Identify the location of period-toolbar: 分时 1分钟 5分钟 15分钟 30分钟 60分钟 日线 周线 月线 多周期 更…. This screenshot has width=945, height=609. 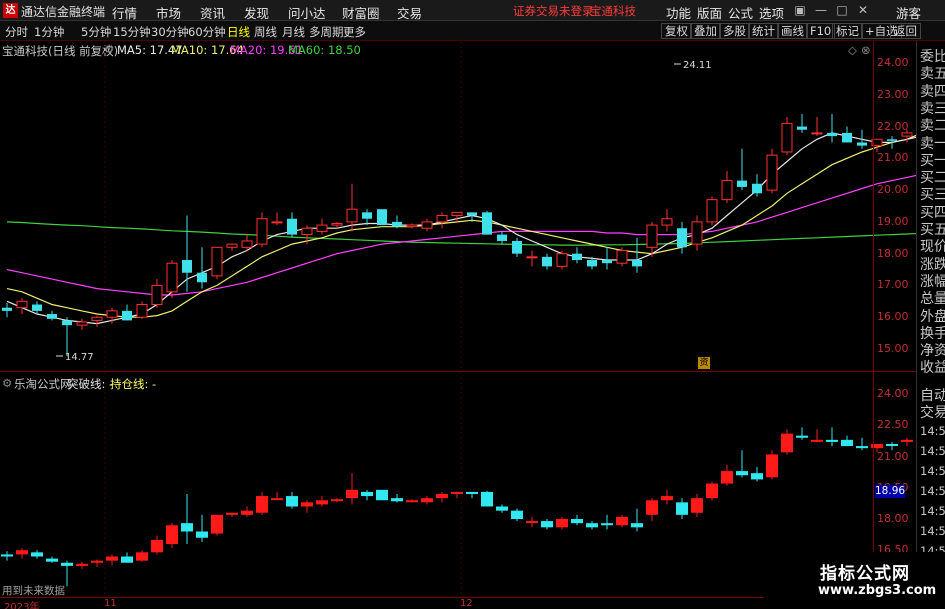
(472, 31).